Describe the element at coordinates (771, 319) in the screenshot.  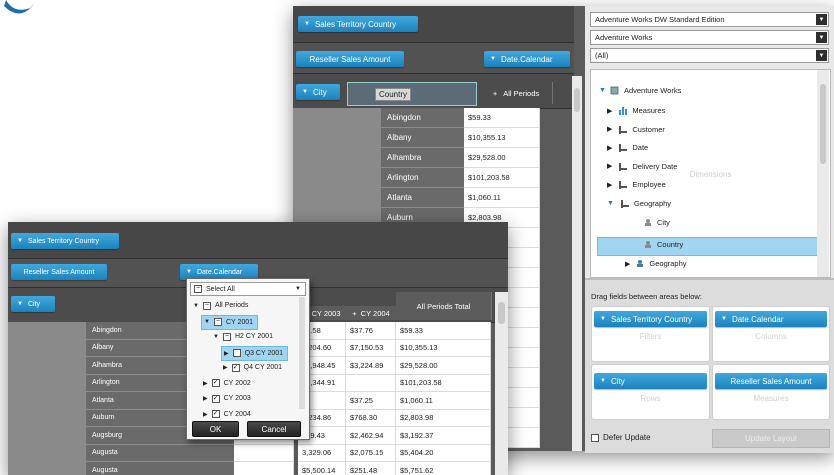
I see `columns-zone-pill: ▼ Date.Calendar` at that location.